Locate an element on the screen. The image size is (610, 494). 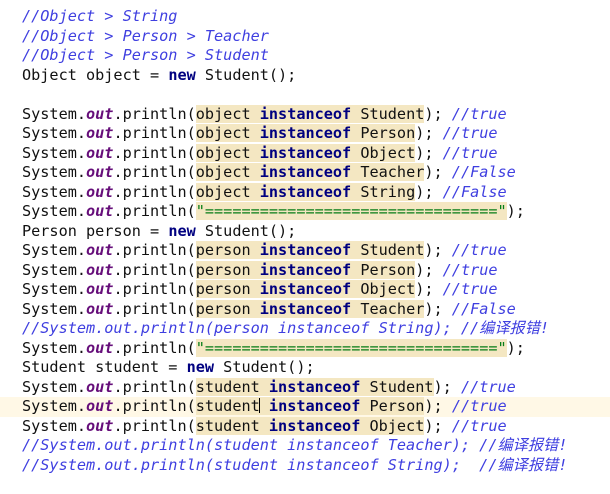
code-token: Person person = is located at coordinates (95, 230).